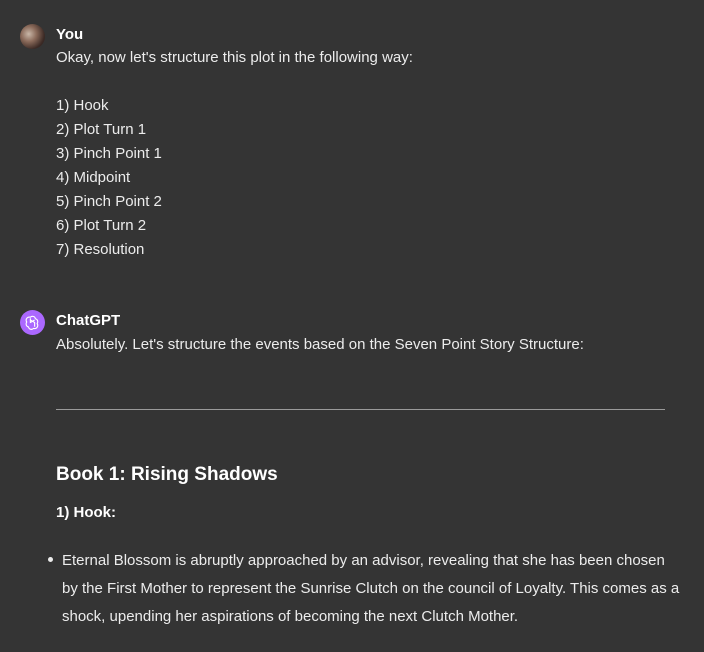 The image size is (704, 652). I want to click on list-item: 4) Midpoint, so click(93, 177).